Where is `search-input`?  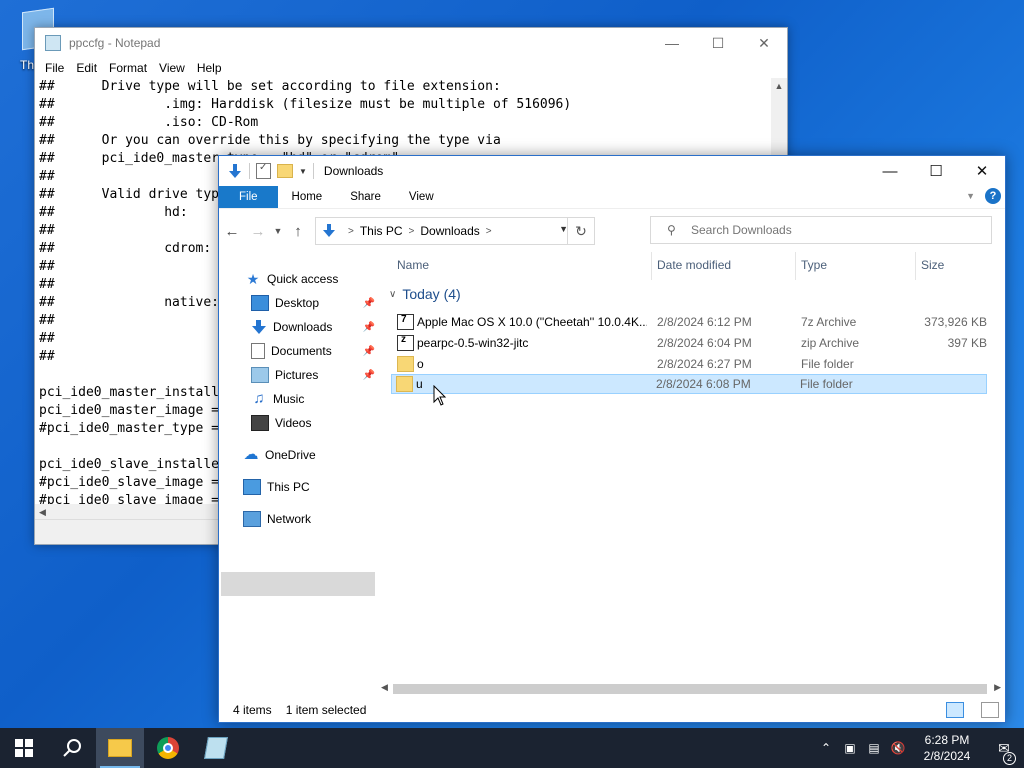
search-input is located at coordinates (831, 230).